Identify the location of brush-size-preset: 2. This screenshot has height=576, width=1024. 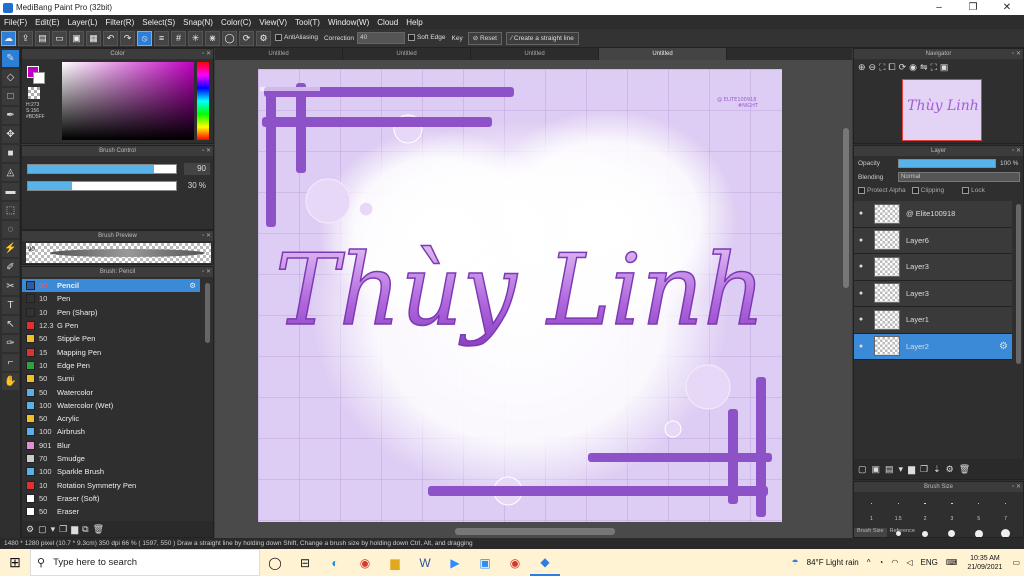
(925, 518).